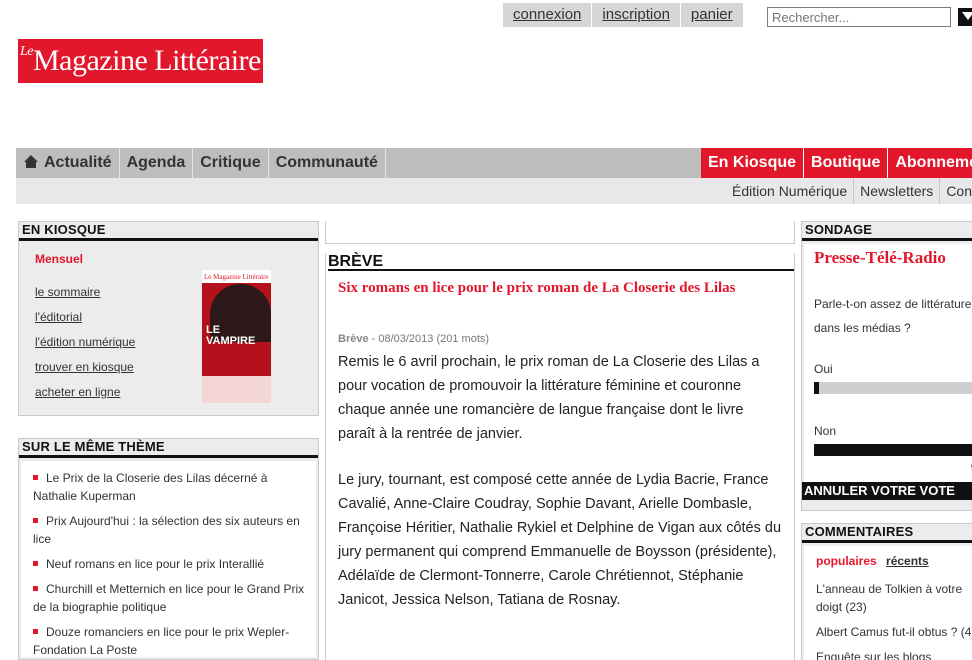 The height and width of the screenshot is (660, 972). What do you see at coordinates (236, 389) in the screenshot?
I see `cover-band` at bounding box center [236, 389].